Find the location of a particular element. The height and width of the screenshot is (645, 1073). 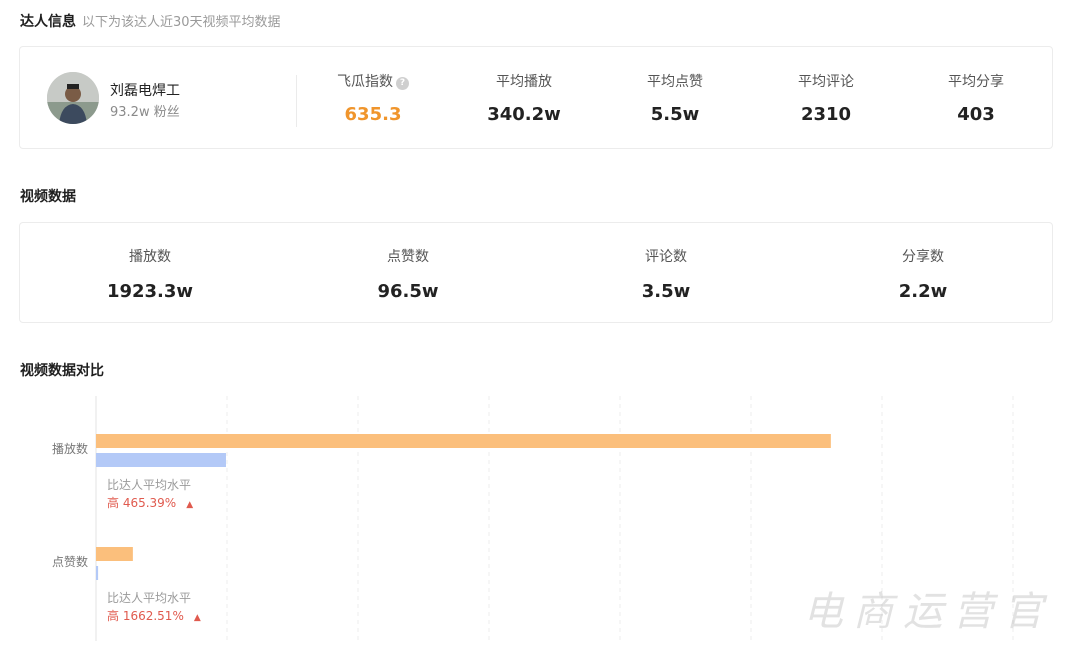

influencer-section-title: 达人信息 以下为该达人近30天视频平均数据 is located at coordinates (150, 21).